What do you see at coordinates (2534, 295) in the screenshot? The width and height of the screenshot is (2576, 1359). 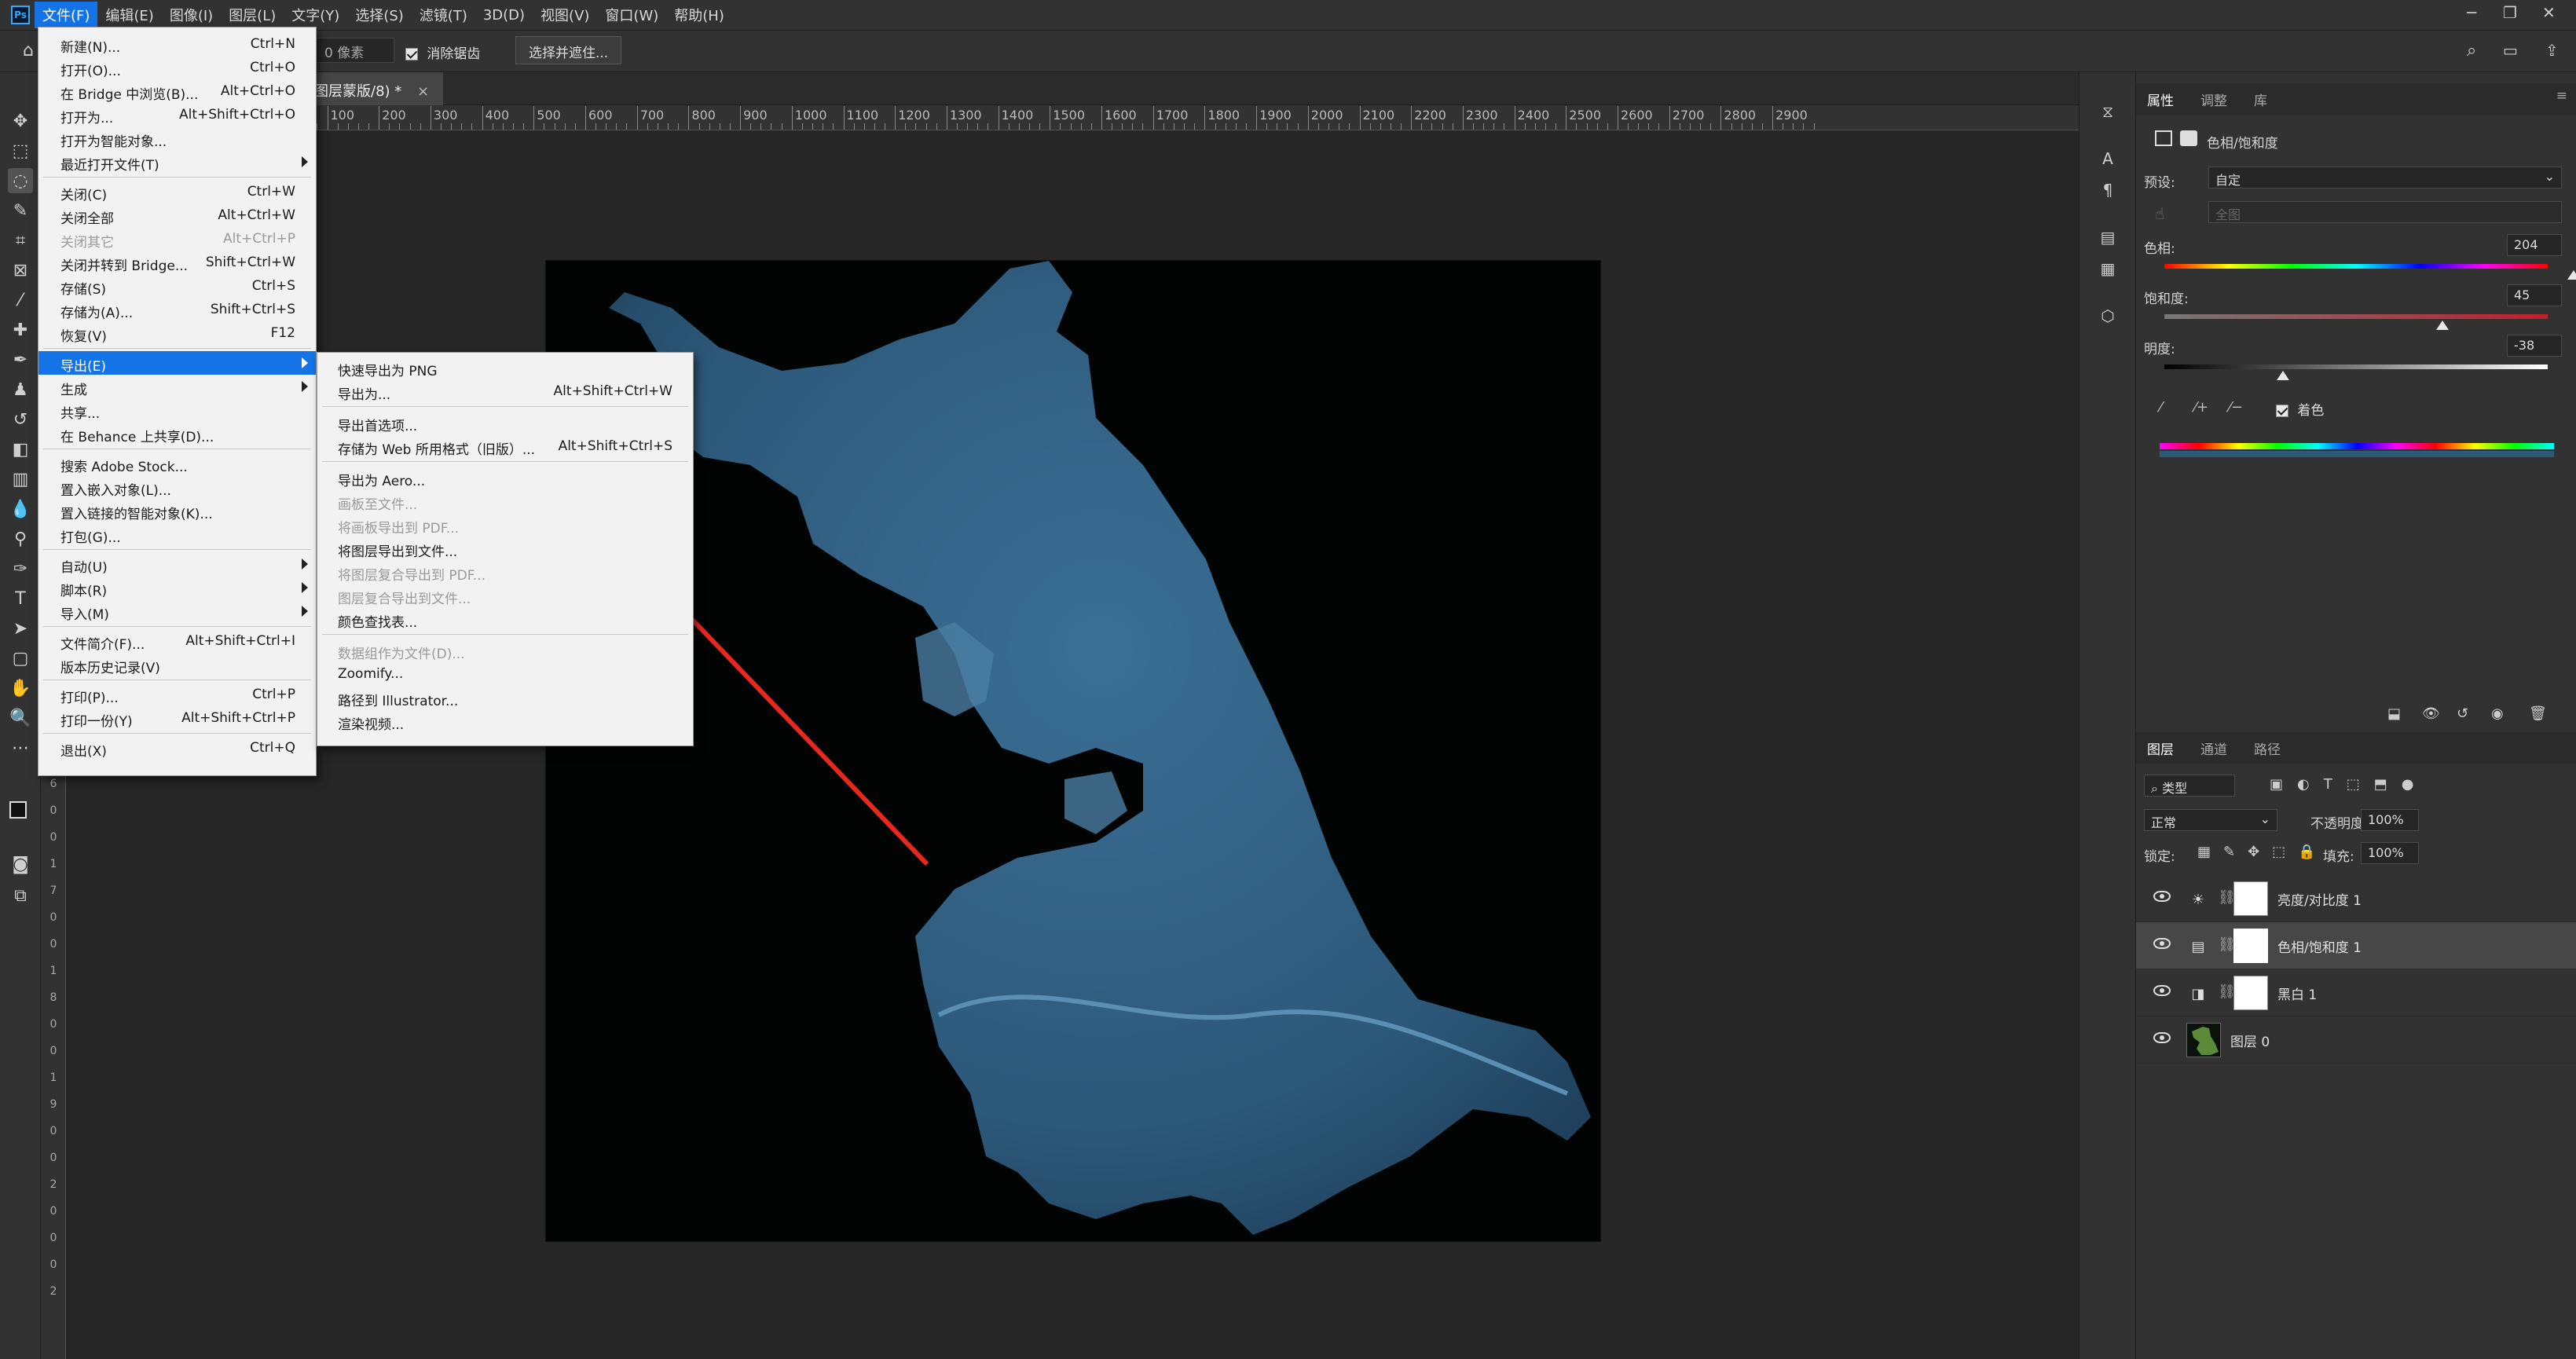 I see `saturation-input: 45` at bounding box center [2534, 295].